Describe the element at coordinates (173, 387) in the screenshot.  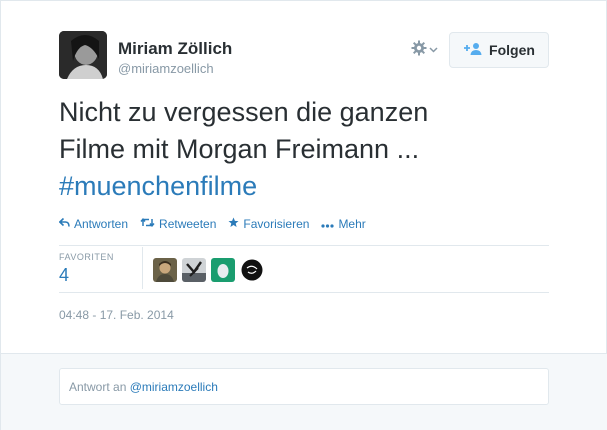
I see `reply-mention: @miriamzoellich` at that location.